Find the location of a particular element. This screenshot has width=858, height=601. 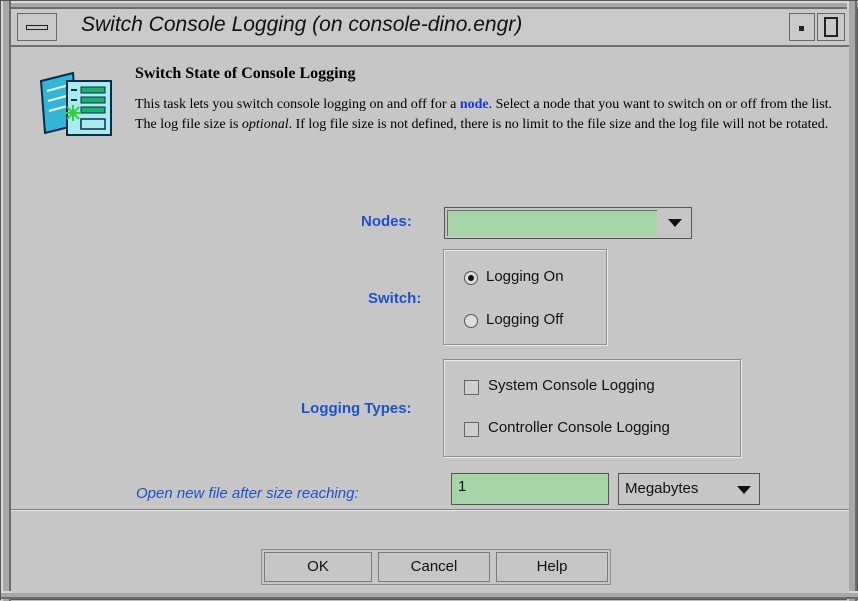

window-frame-left is located at coordinates (6, 301).